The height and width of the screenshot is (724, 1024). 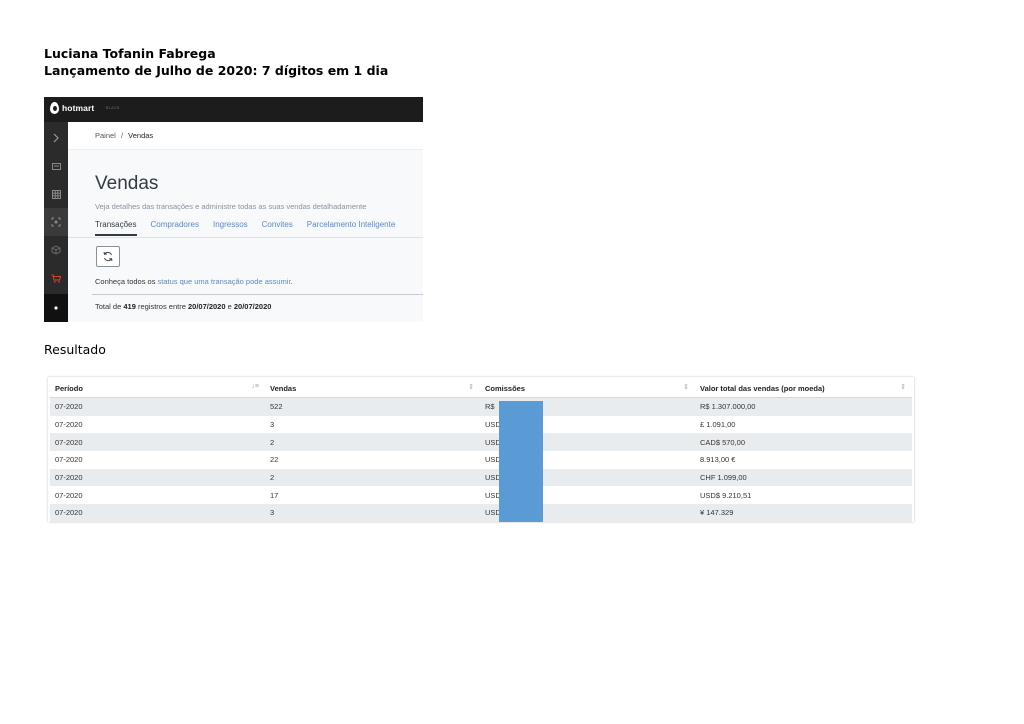 I want to click on top-bar: hotmart BLACK, so click(x=233, y=109).